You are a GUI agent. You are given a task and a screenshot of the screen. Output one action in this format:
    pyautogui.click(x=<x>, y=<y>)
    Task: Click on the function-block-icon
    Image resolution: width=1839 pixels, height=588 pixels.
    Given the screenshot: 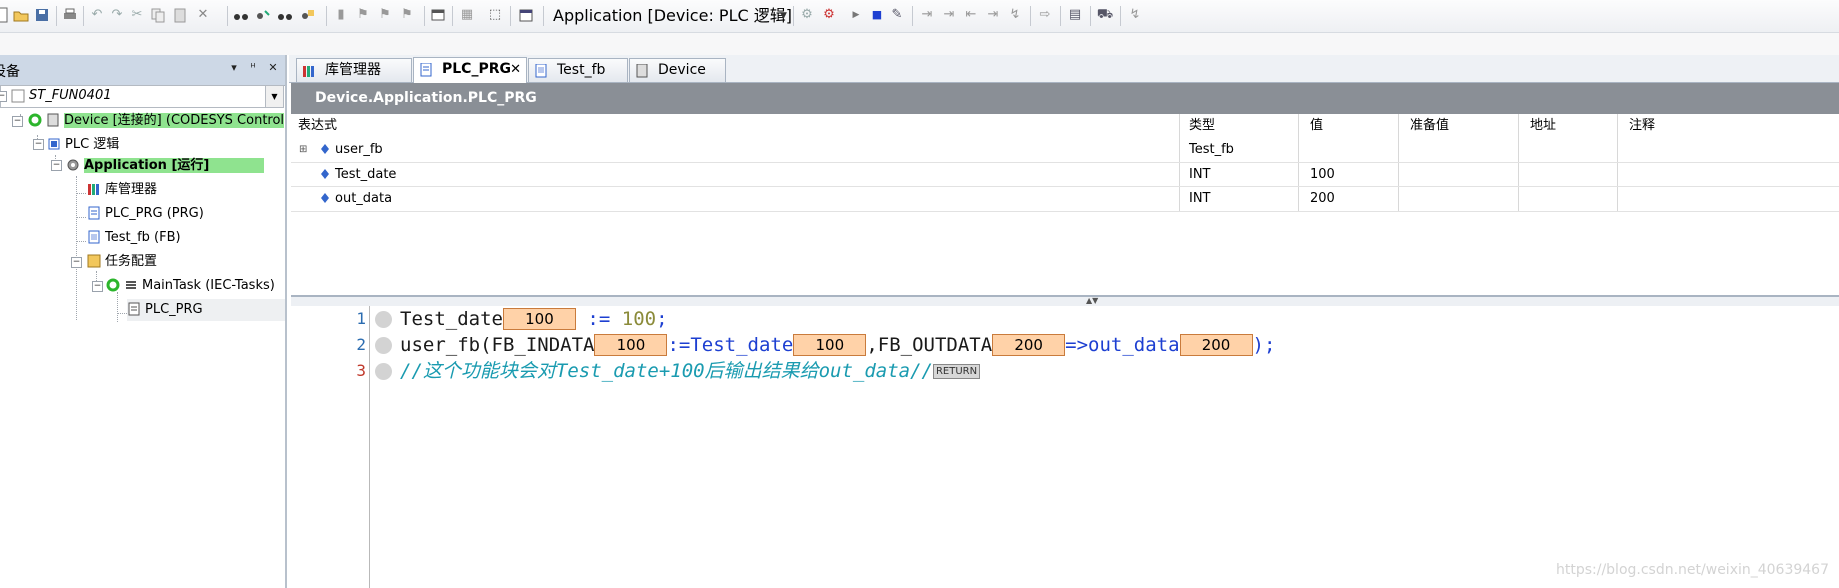 What is the action you would take?
    pyautogui.click(x=94, y=237)
    